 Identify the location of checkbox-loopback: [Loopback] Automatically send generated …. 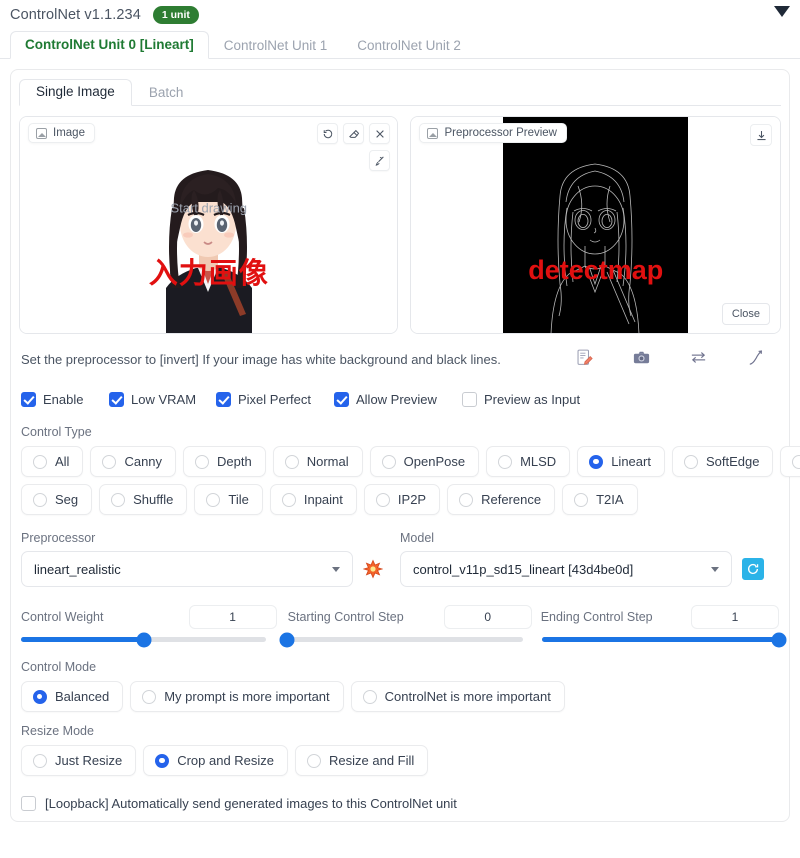
(400, 804).